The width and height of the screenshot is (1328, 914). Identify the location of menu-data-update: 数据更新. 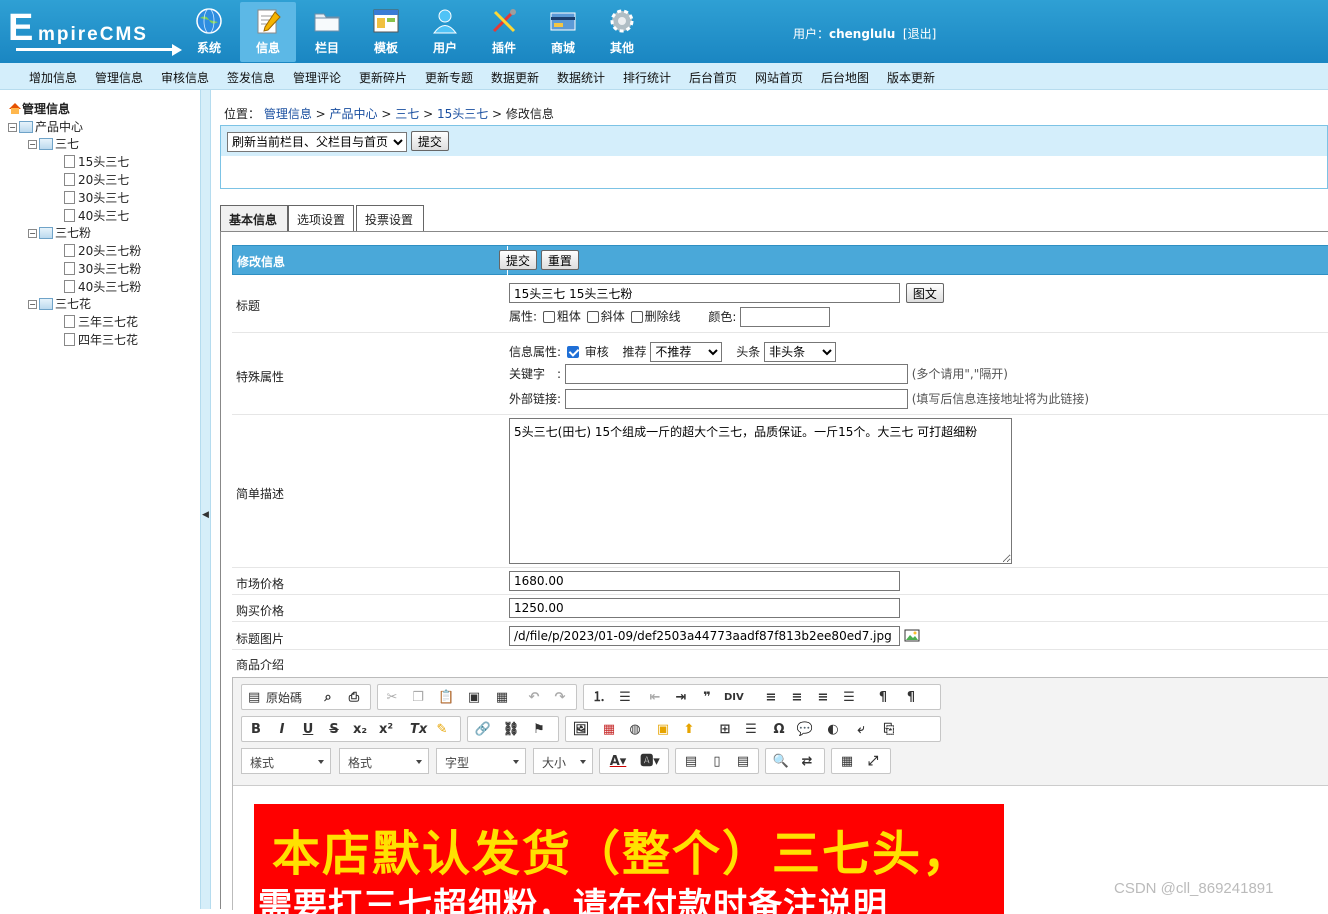
(515, 77).